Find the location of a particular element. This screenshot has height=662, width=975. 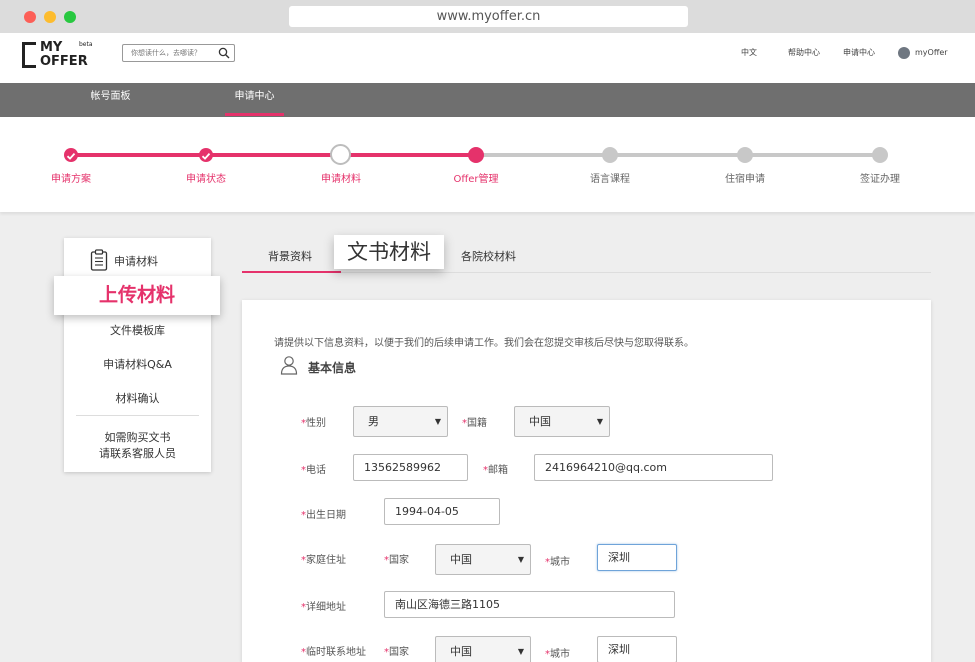

step-label-offer: Offer管理 is located at coordinates (476, 177).